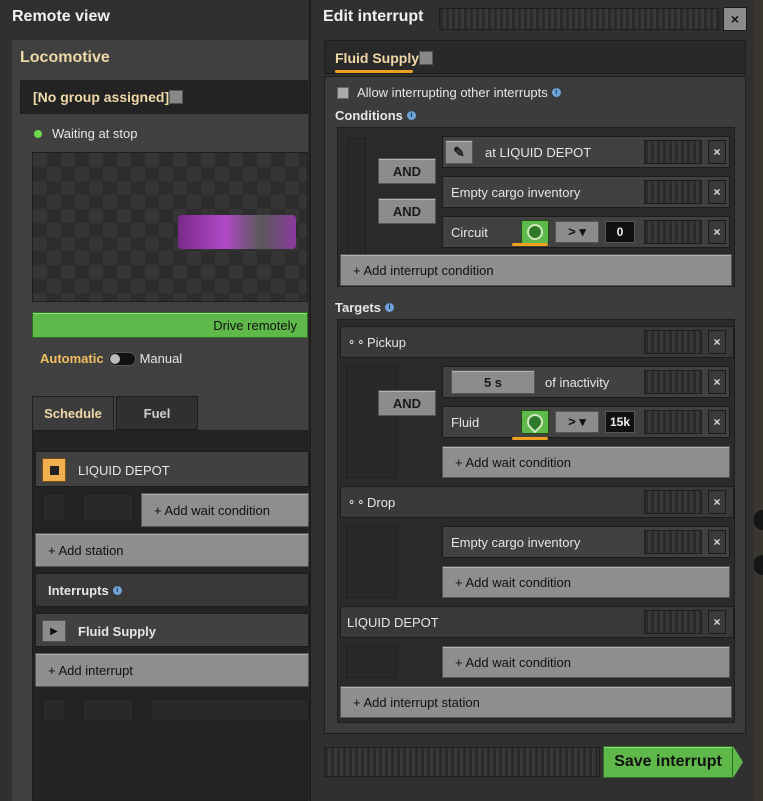 This screenshot has height=801, width=763. I want to click on condition-text: at LIQUID DEPOT, so click(538, 152).